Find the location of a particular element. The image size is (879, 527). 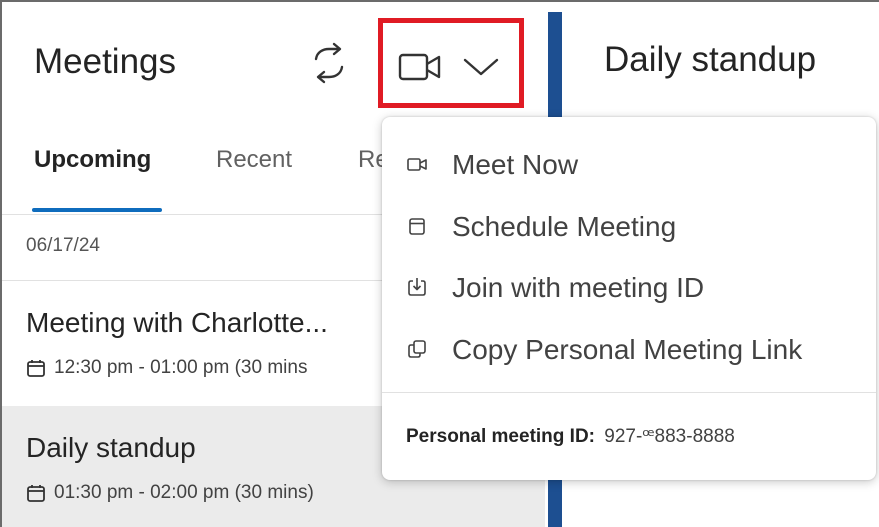

meeting-time-text: 01:30 pm - 02:00 pm (30 mins) is located at coordinates (184, 492).